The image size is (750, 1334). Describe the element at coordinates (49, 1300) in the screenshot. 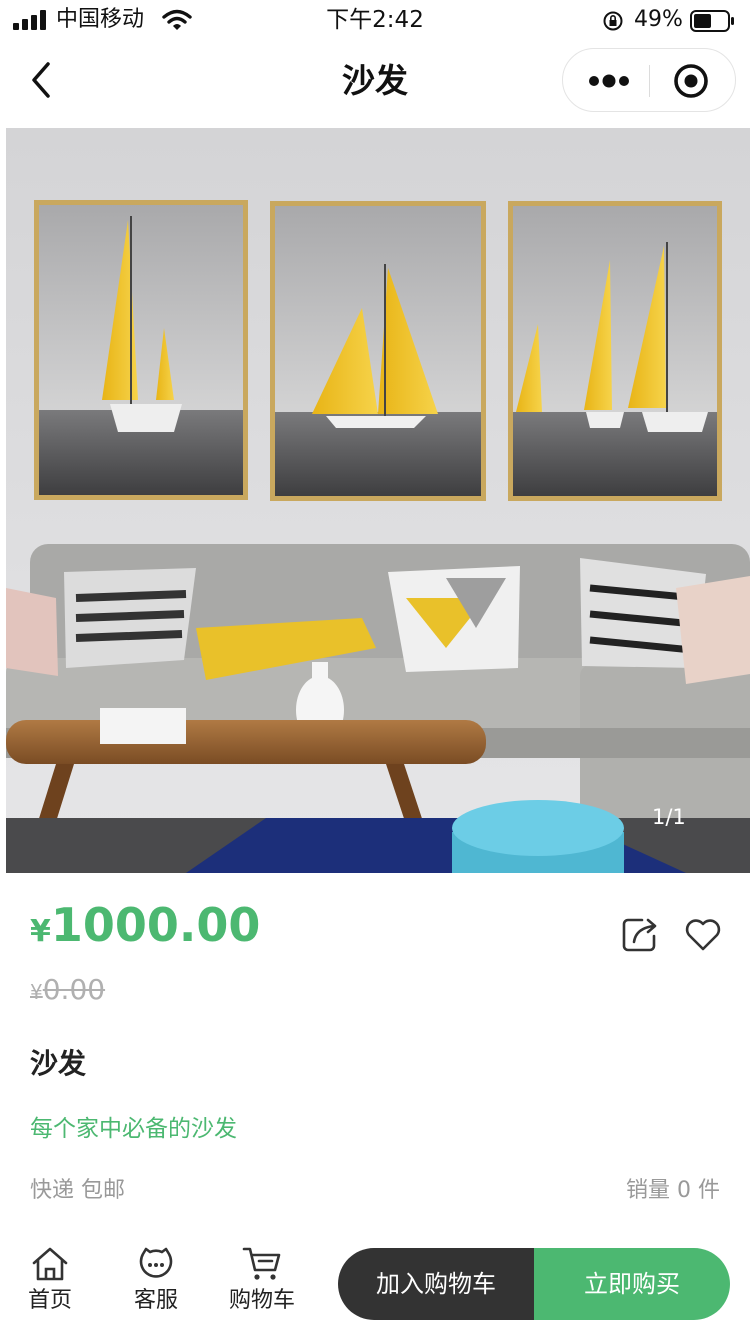

I see `tab-home-label: 首页` at that location.